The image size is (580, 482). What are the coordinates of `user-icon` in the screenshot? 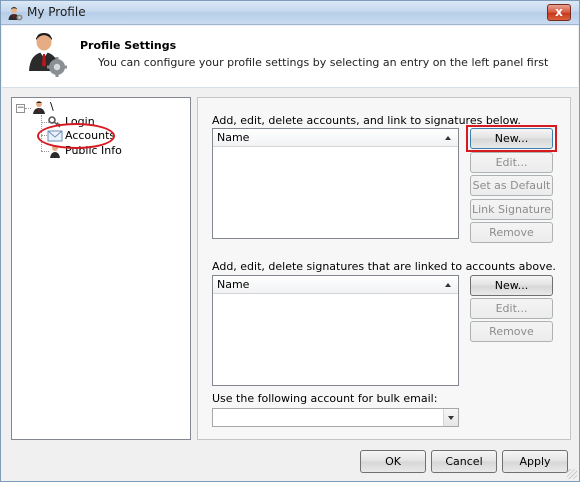 It's located at (39, 107).